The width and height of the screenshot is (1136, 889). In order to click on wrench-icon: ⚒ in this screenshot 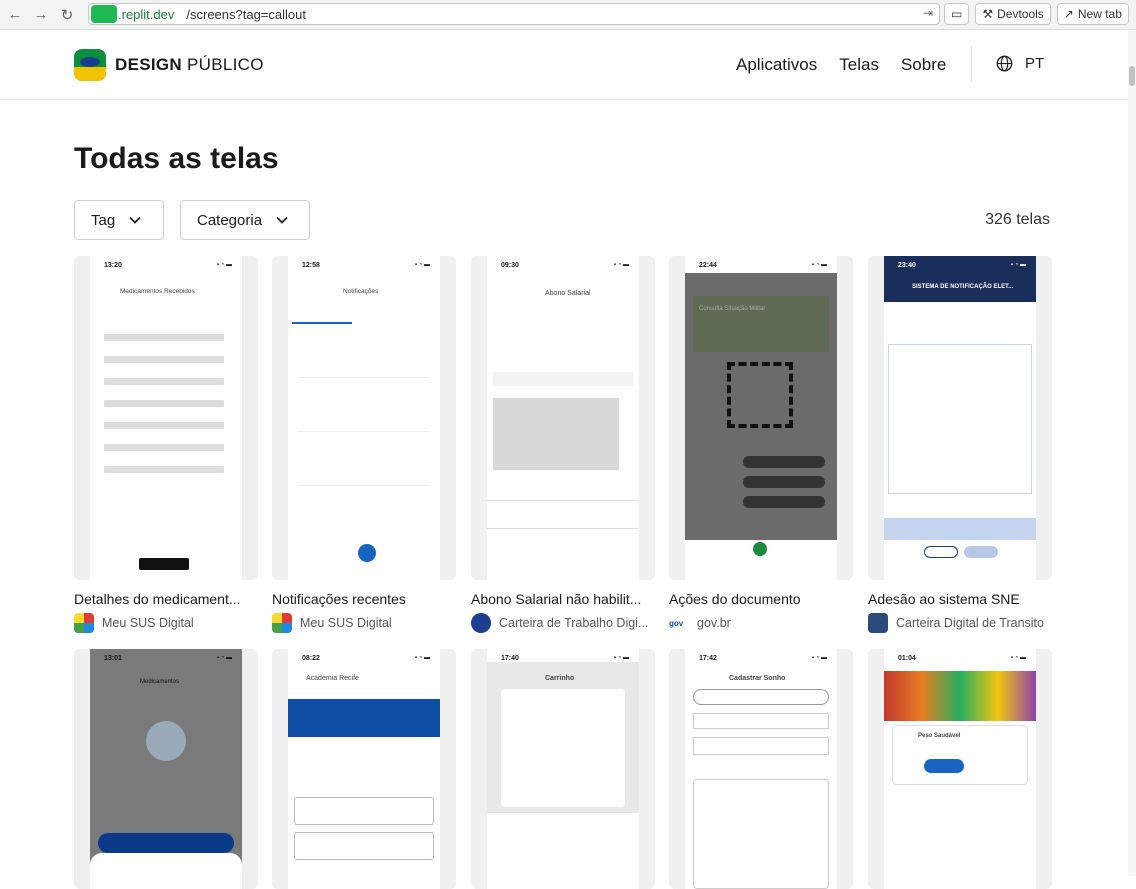, I will do `click(988, 14)`.